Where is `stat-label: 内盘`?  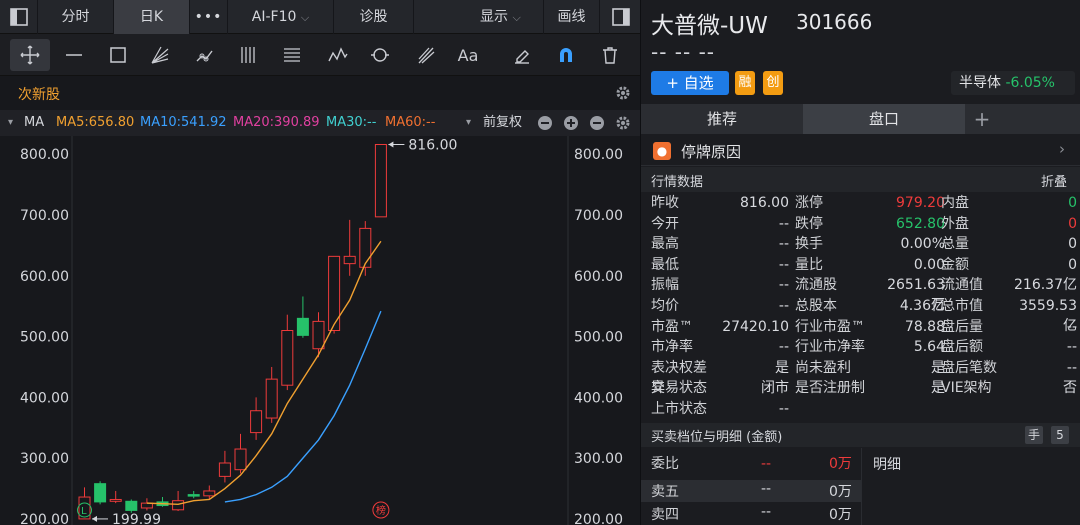
stat-label: 内盘 is located at coordinates (955, 203).